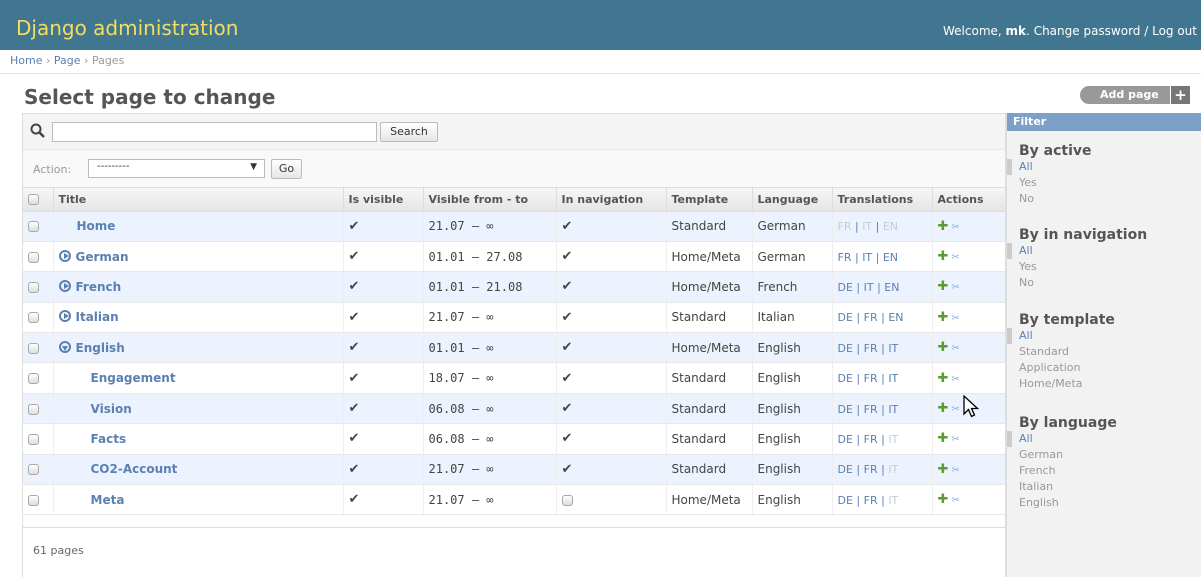 The height and width of the screenshot is (577, 1201). Describe the element at coordinates (134, 469) in the screenshot. I see `page-title-link: CO2-Account` at that location.